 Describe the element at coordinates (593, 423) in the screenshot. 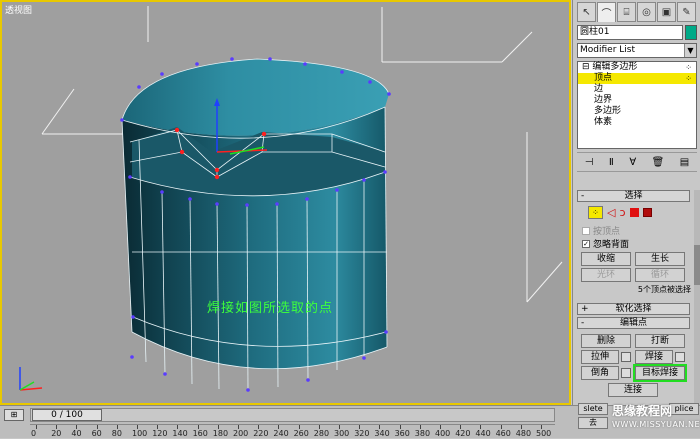

I see `remove-button-bottom: 去` at that location.